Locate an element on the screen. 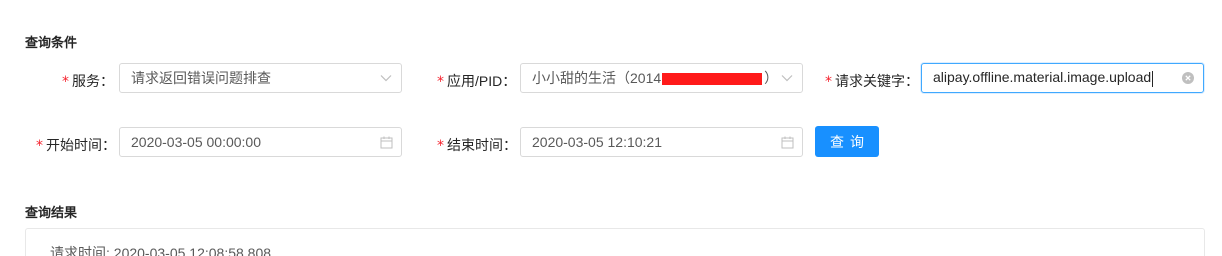 Image resolution: width=1222 pixels, height=256 pixels. service-label: * 服务： is located at coordinates (88, 81).